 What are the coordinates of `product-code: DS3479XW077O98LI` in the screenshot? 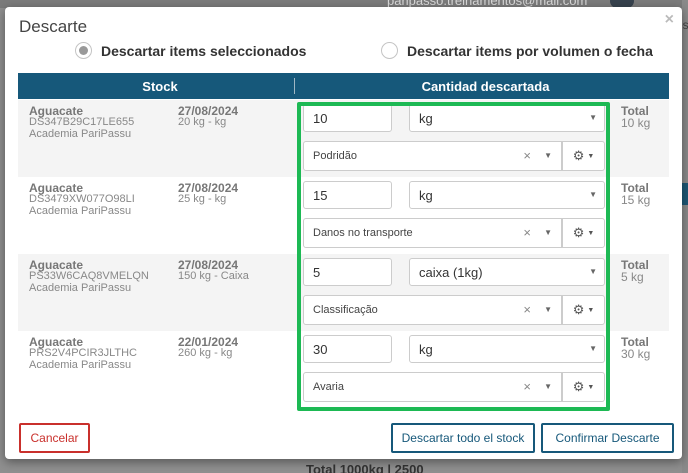 It's located at (82, 199).